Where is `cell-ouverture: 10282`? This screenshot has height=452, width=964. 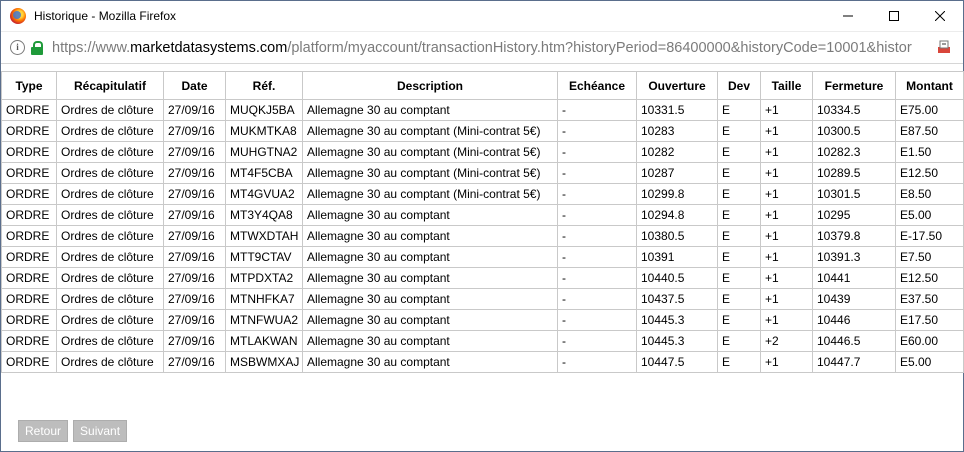 cell-ouverture: 10282 is located at coordinates (677, 152).